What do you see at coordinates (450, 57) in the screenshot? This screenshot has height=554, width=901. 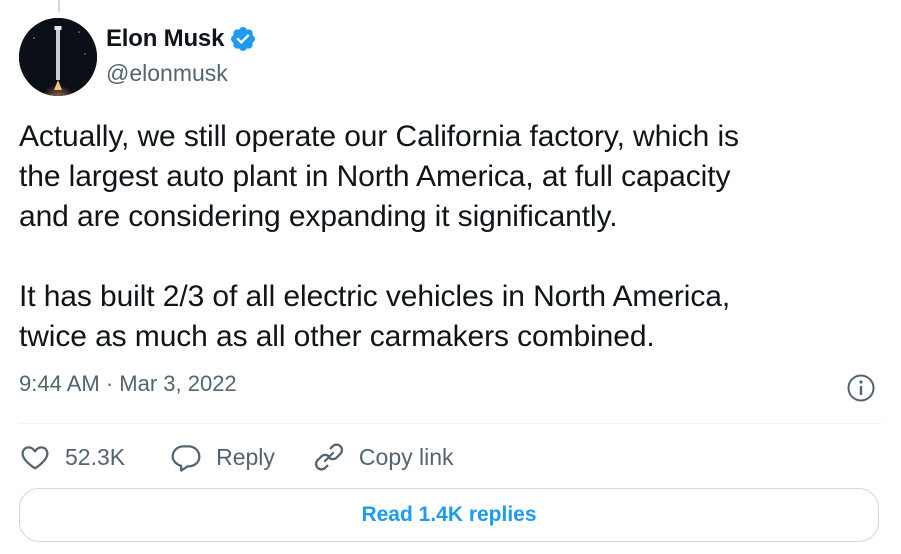 I see `tweet-header: Elon Musk @elonmusk` at bounding box center [450, 57].